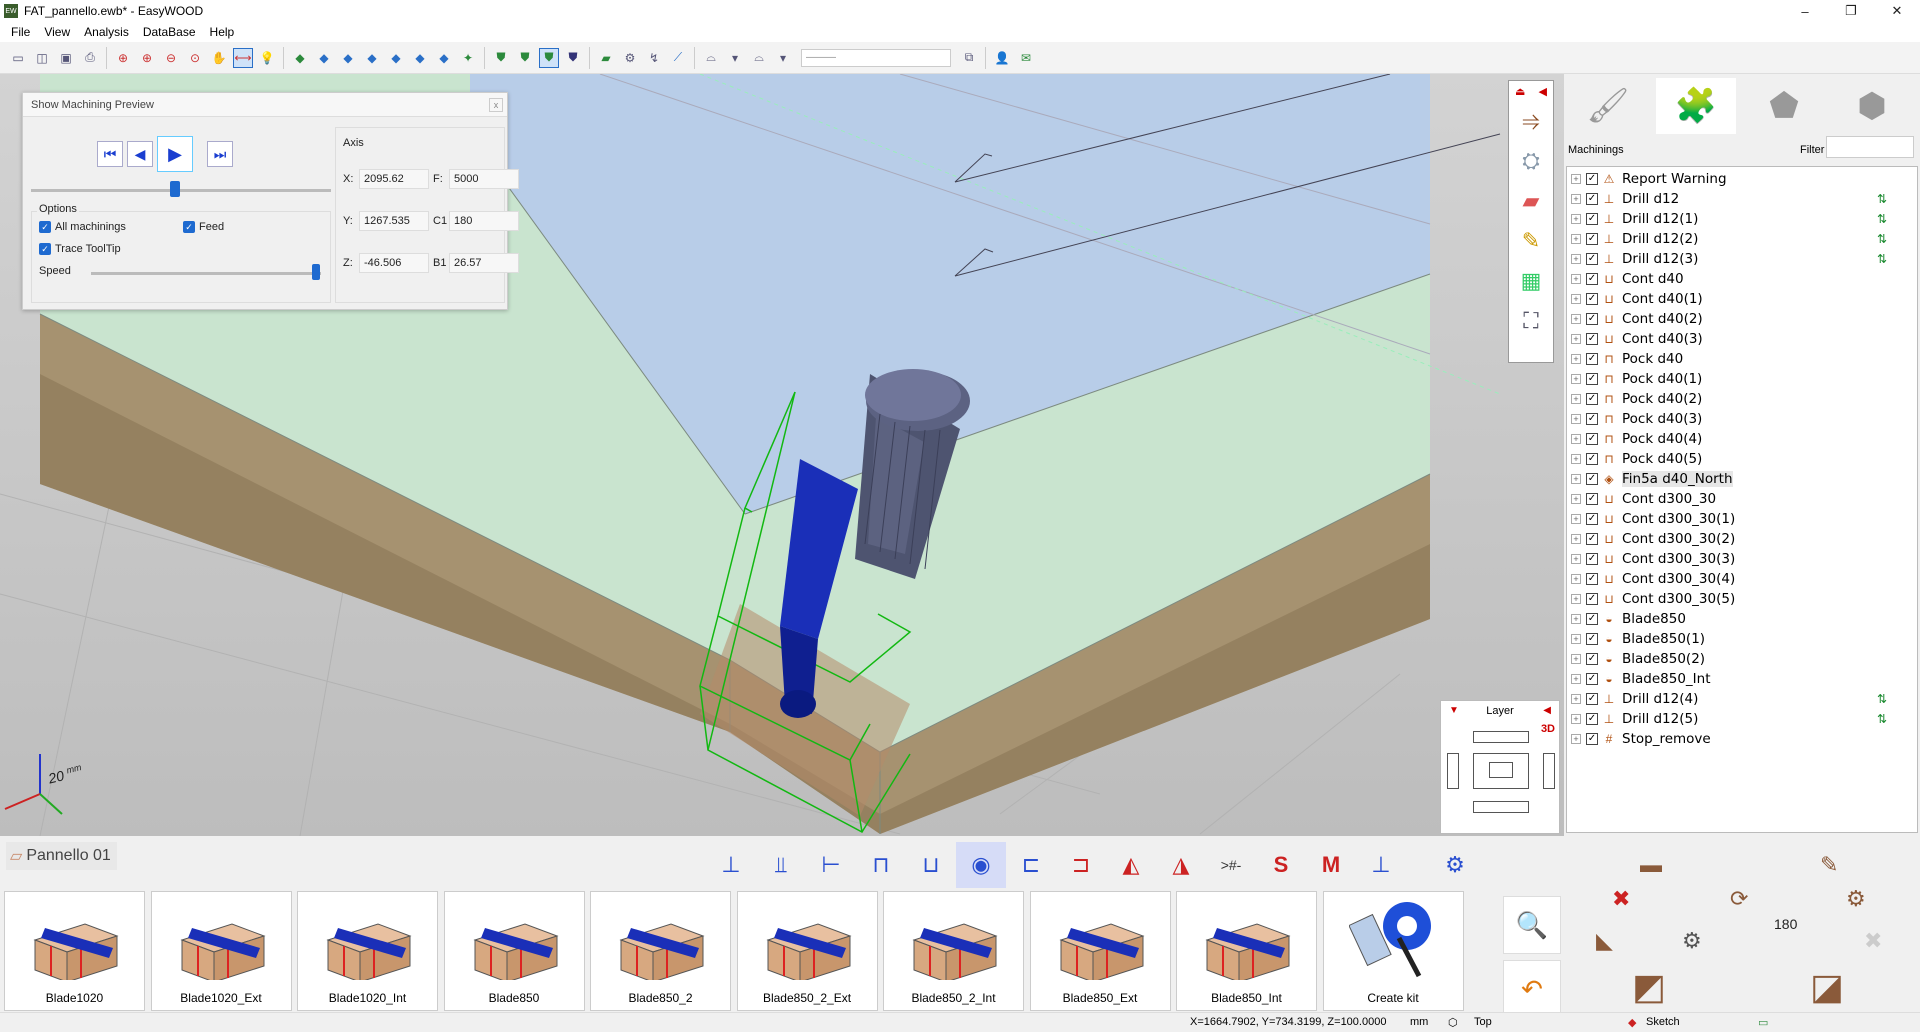 The width and height of the screenshot is (1920, 1032). Describe the element at coordinates (1547, 710) in the screenshot. I see `layer-collapse-icon: ◀` at that location.